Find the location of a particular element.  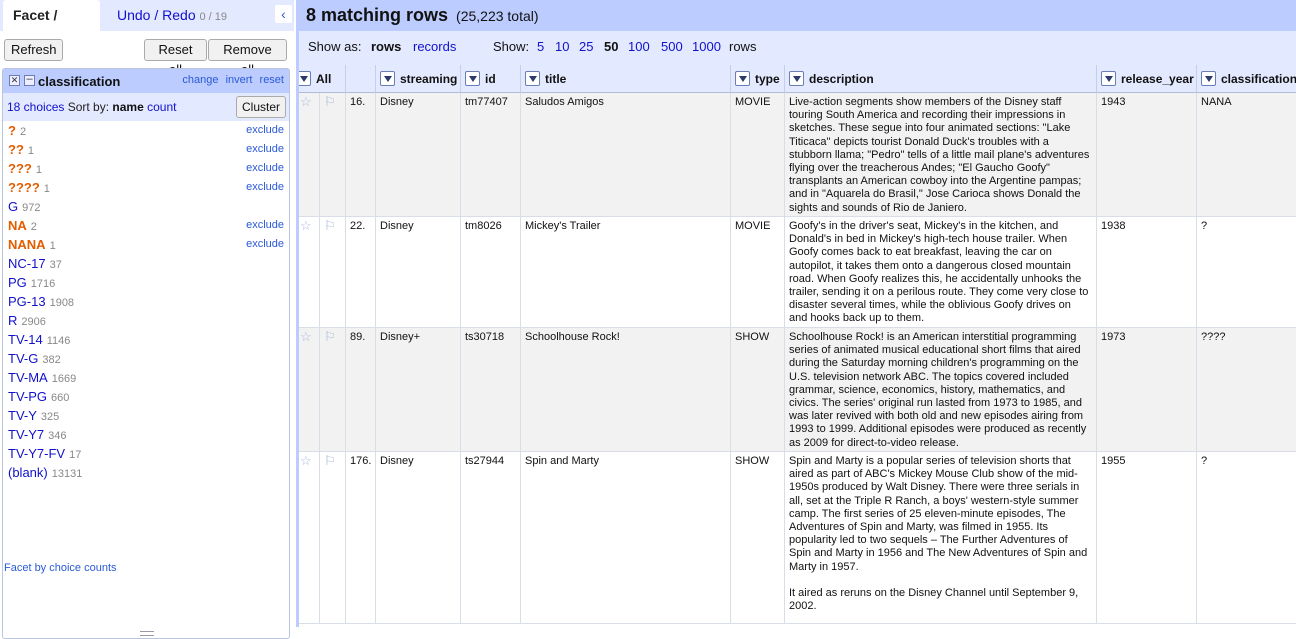

facet-choice-name: NC-17 is located at coordinates (27, 263).